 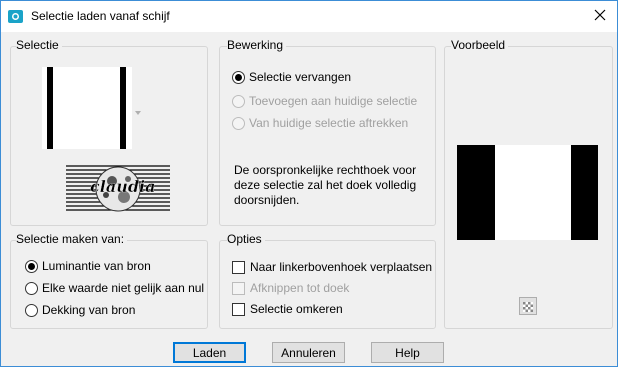 What do you see at coordinates (123, 288) in the screenshot?
I see `radio-label: Elke waarde niet gelijk aan nul` at bounding box center [123, 288].